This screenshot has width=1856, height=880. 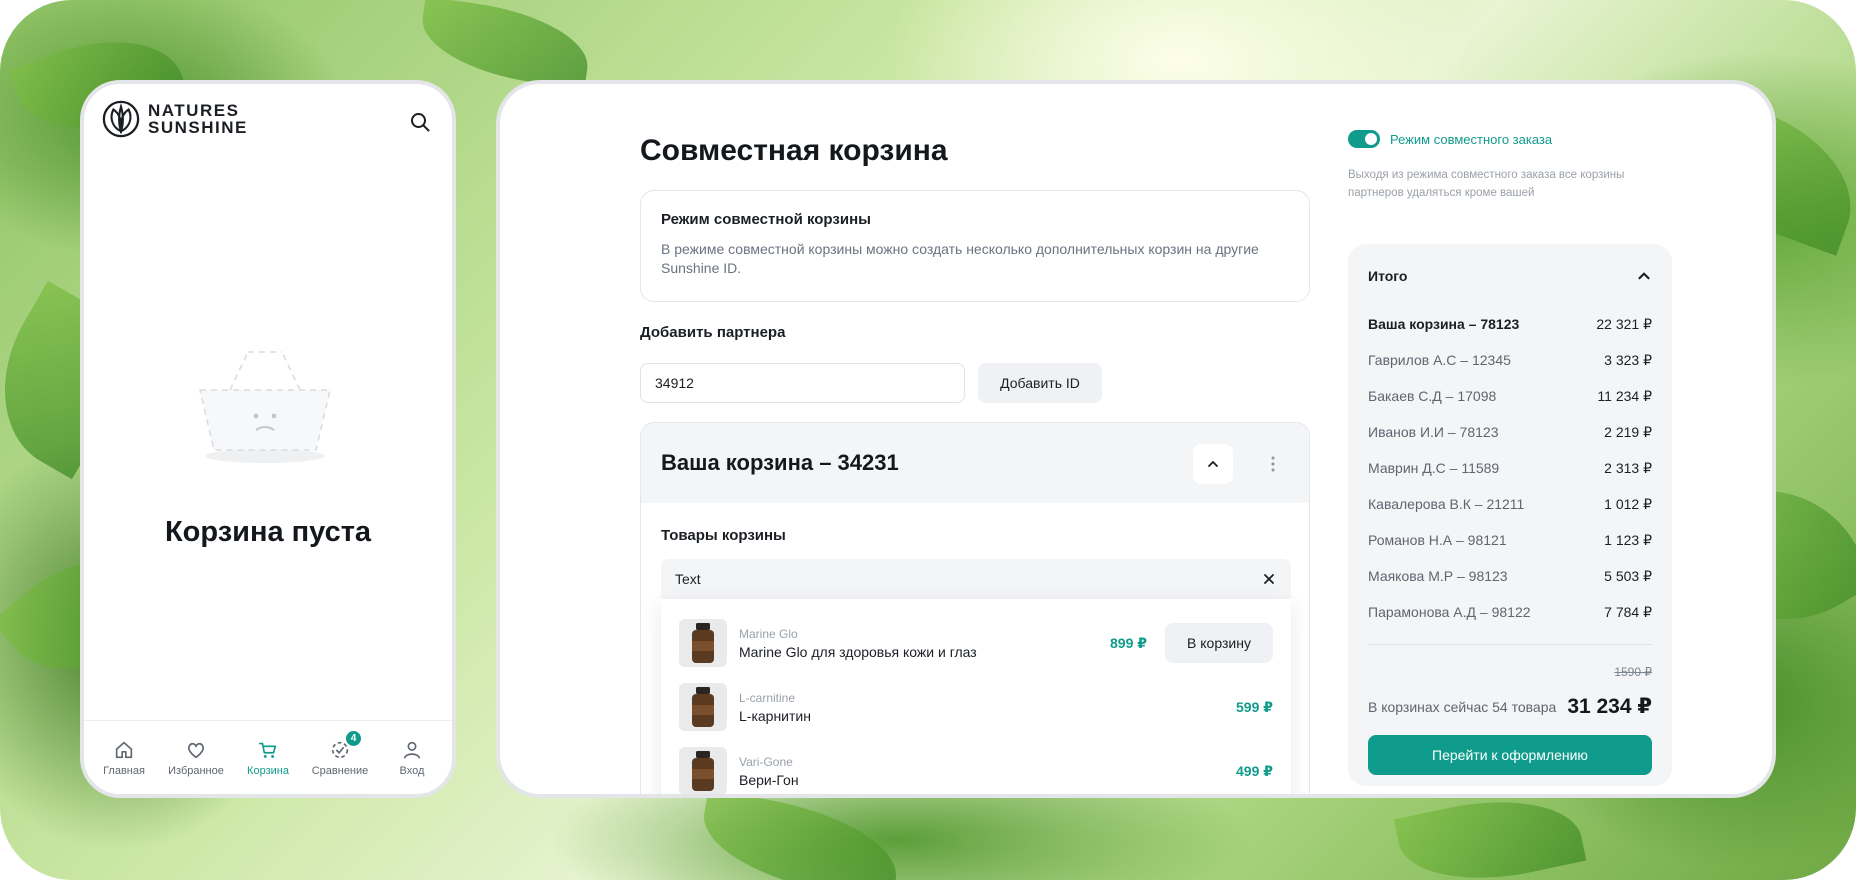 What do you see at coordinates (1510, 644) in the screenshot?
I see `summary-divider` at bounding box center [1510, 644].